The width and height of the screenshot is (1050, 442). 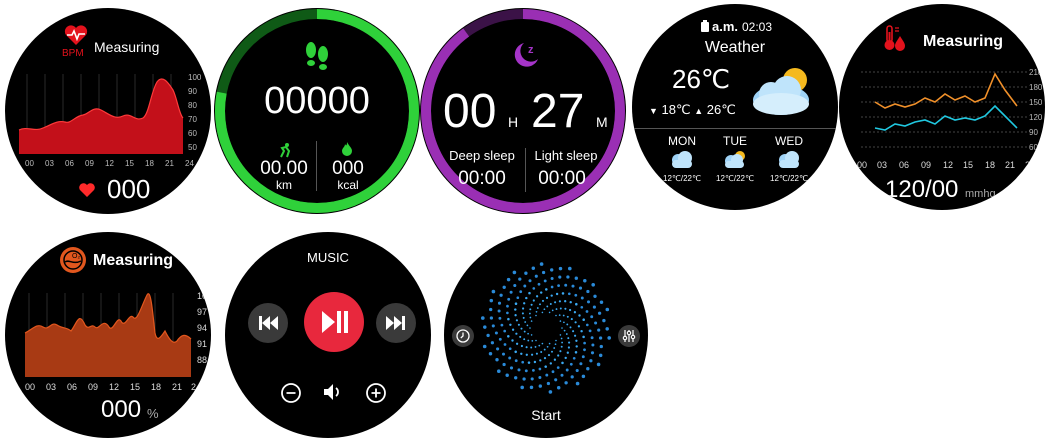 What do you see at coordinates (1036, 87) in the screenshot?
I see `bp-y-tick: 180` at bounding box center [1036, 87].